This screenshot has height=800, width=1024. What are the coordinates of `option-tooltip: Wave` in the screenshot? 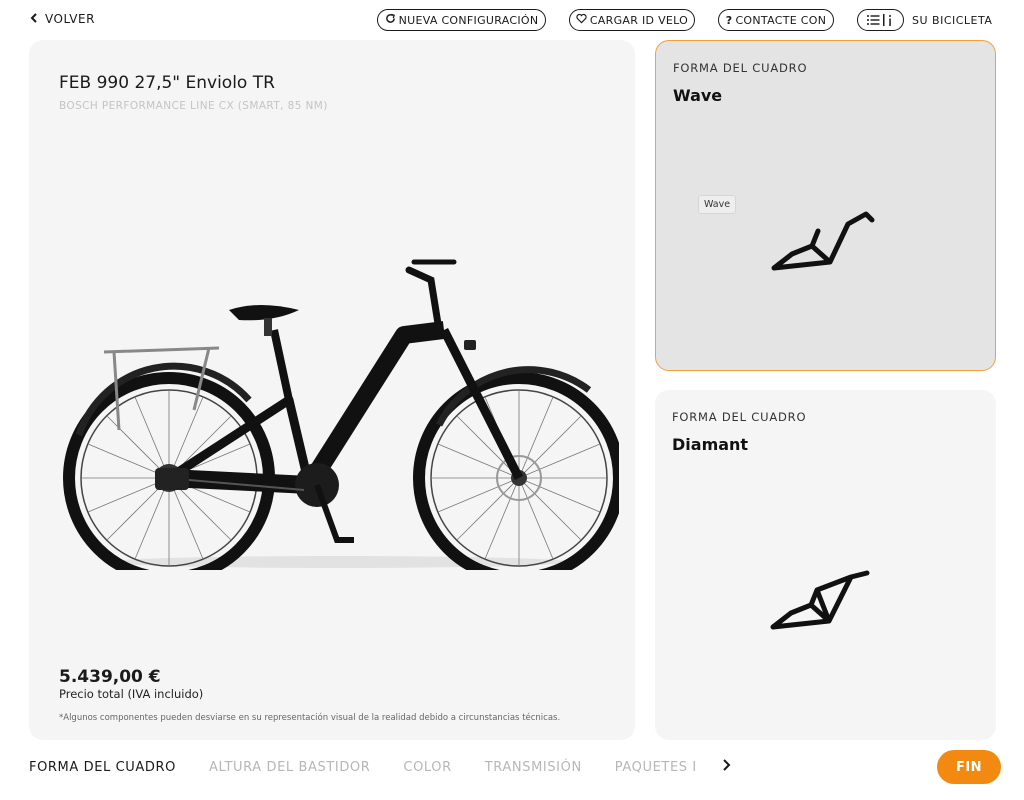 It's located at (717, 204).